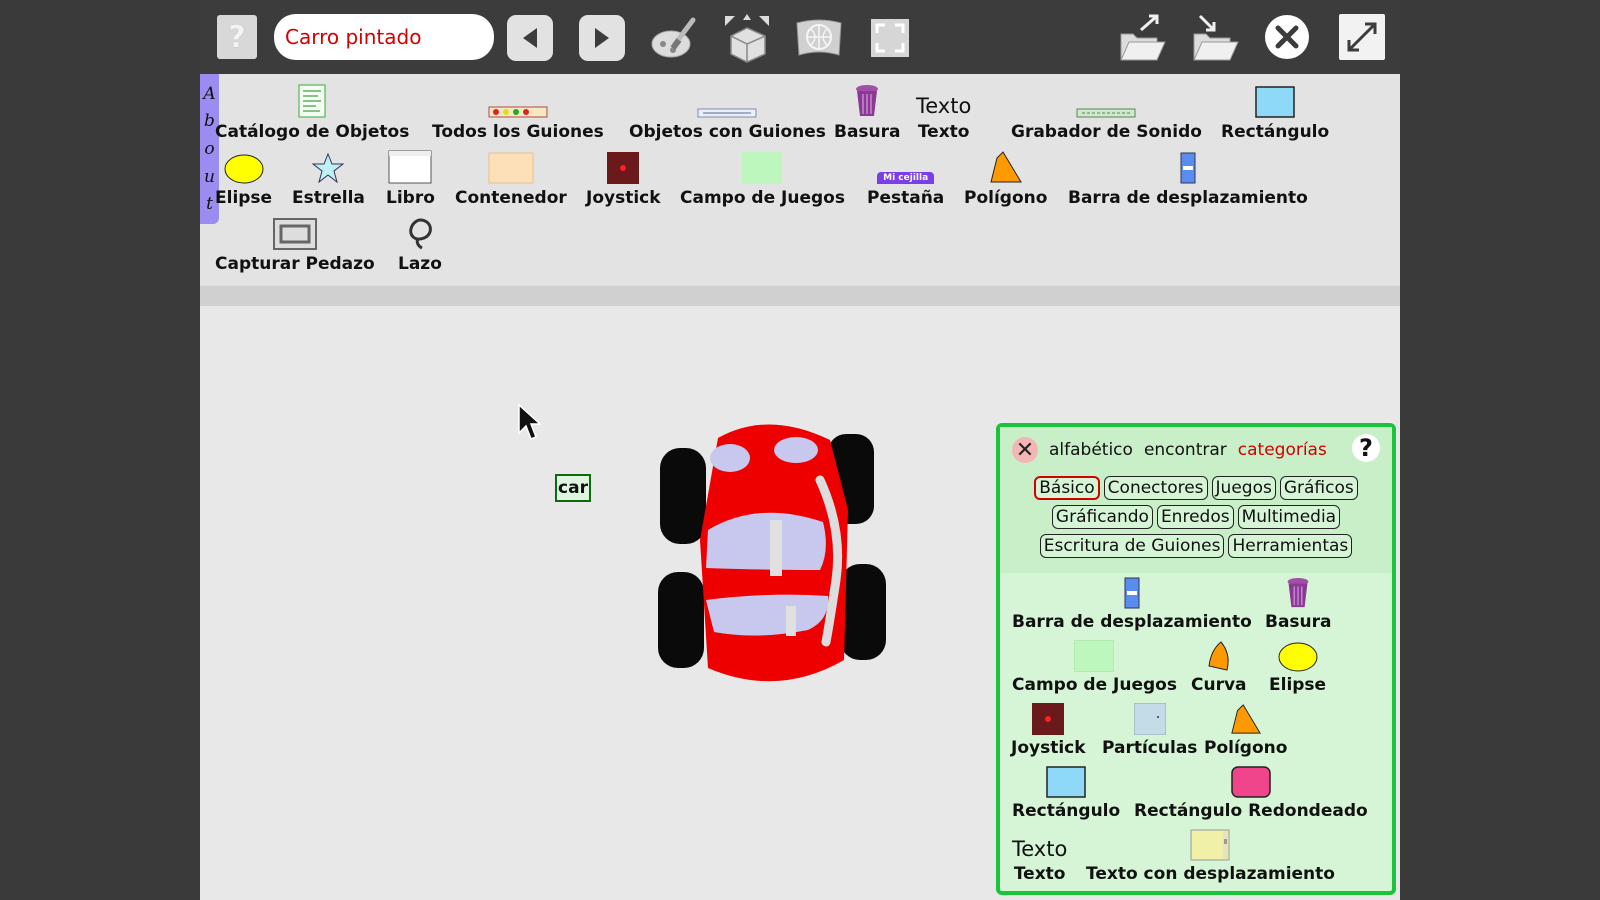 The height and width of the screenshot is (900, 1600). I want to click on catalog-item-label: Rectángulo, so click(1066, 811).